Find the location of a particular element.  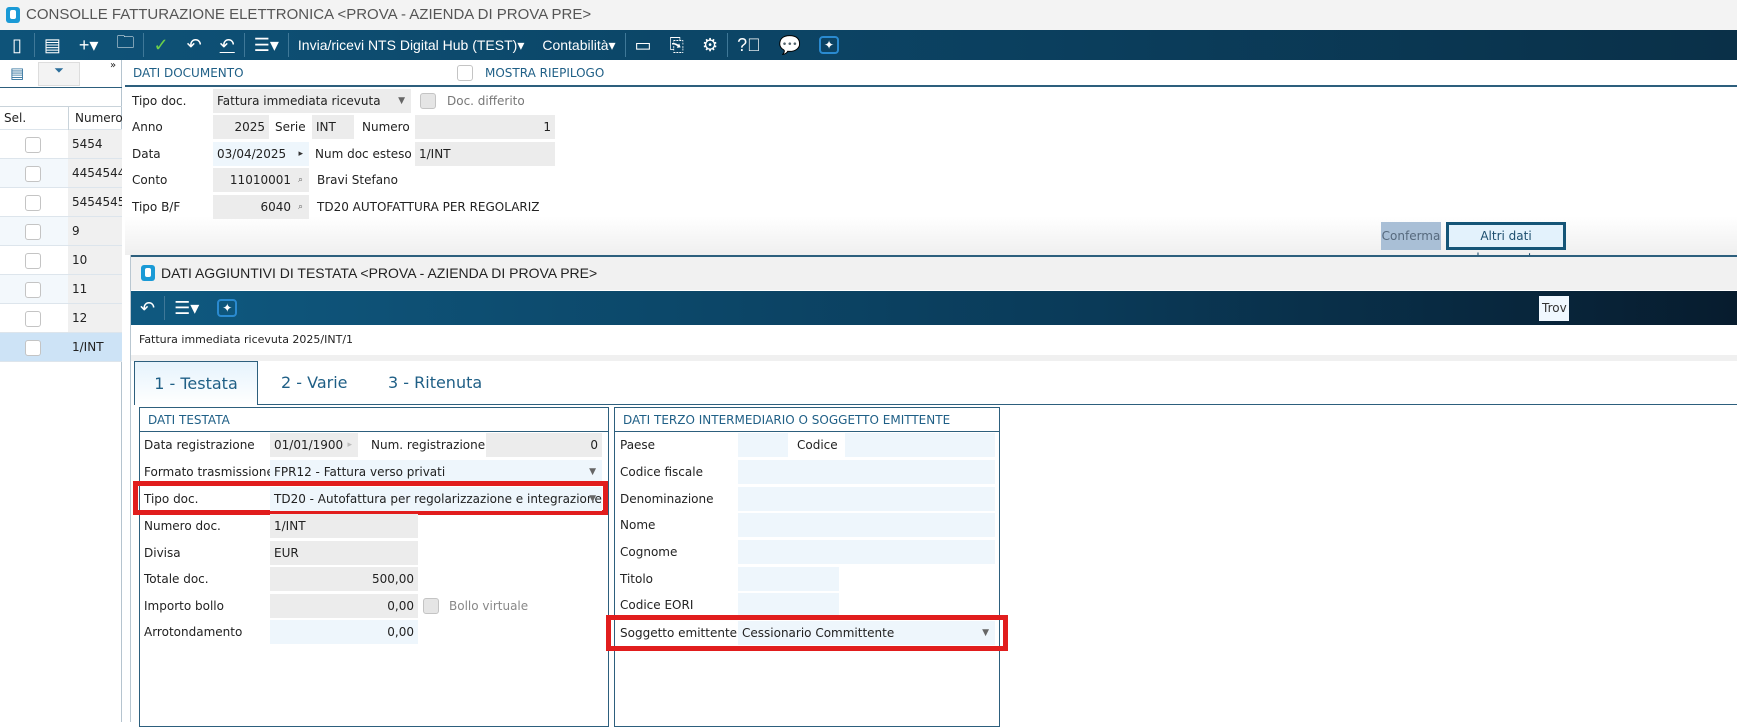

nome-field is located at coordinates (866, 525).